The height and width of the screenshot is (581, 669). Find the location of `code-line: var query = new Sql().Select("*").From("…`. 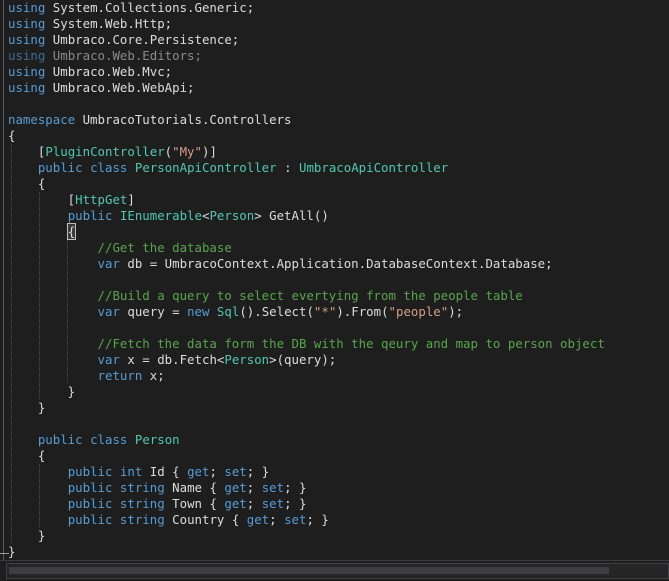

code-line: var query = new Sql().Select("*").From("… is located at coordinates (334, 312).